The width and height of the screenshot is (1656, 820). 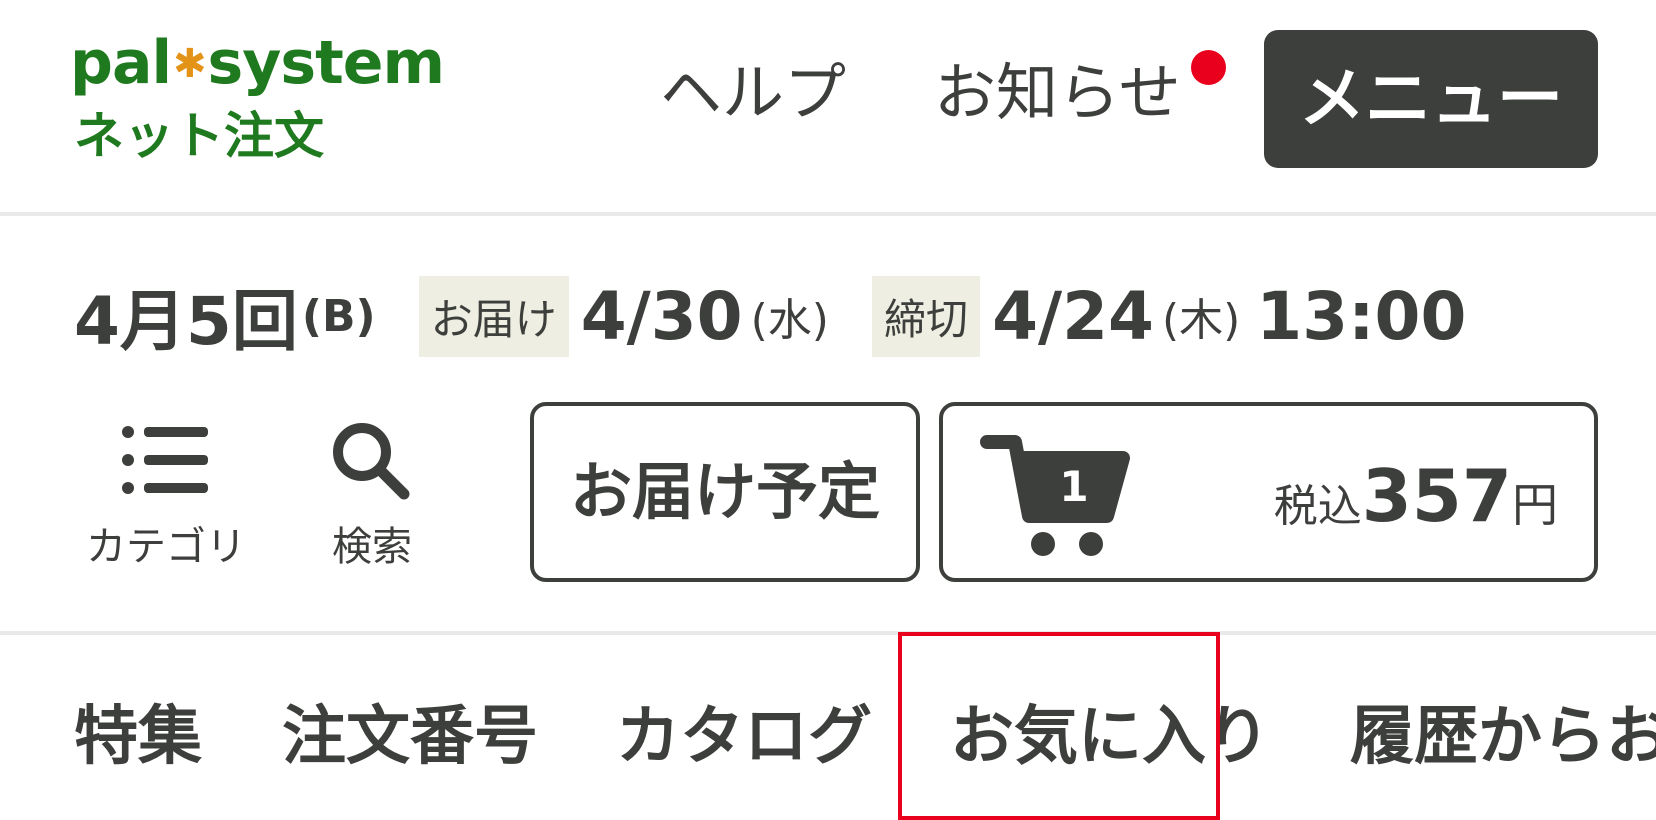 What do you see at coordinates (1268, 492) in the screenshot?
I see `cart-button: 1 税込357円` at bounding box center [1268, 492].